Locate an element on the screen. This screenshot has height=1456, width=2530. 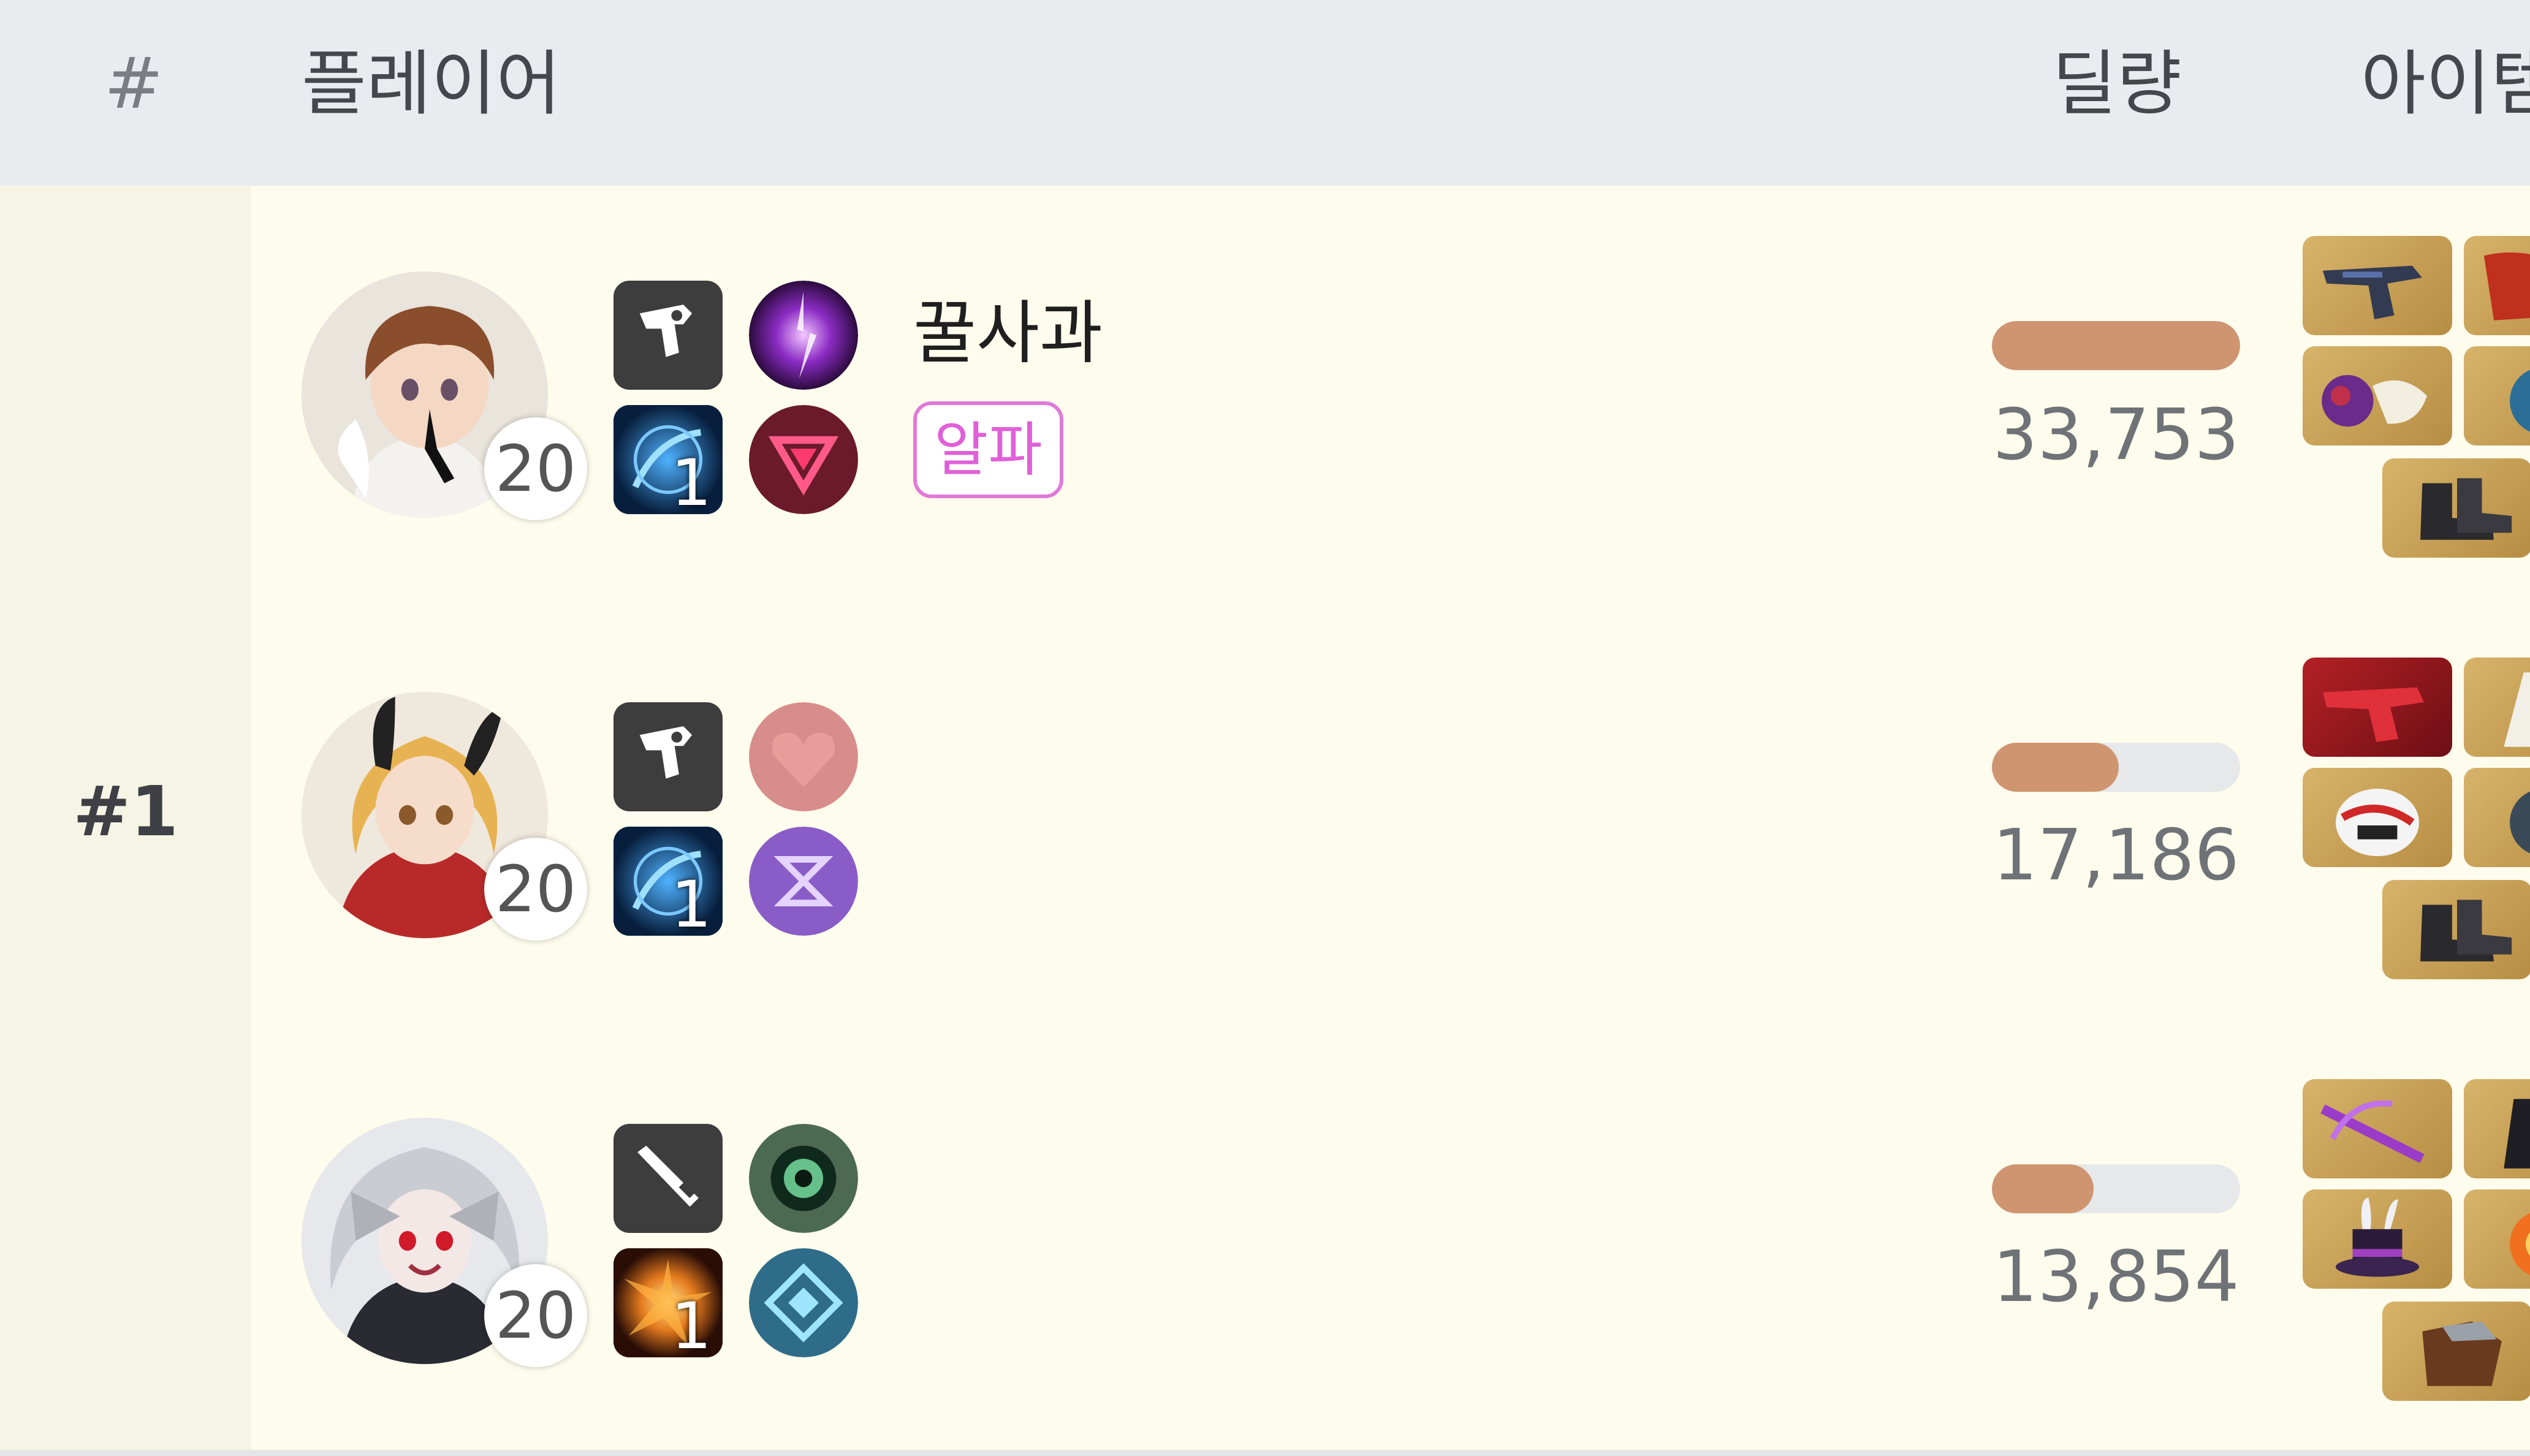
orange-burst-skill-icon: 1 is located at coordinates (668, 1302).